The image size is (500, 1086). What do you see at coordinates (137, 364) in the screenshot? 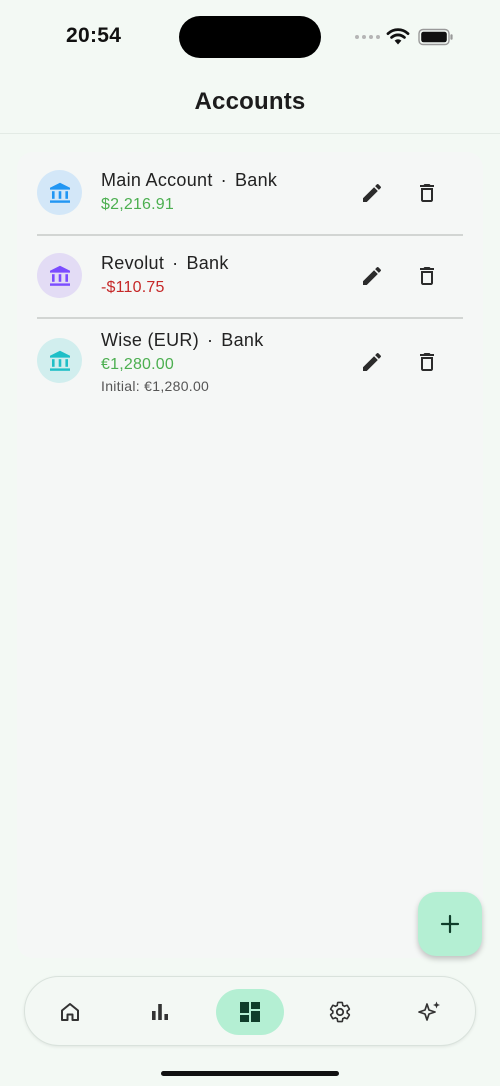
I see `account-balance: €1,280.00` at bounding box center [137, 364].